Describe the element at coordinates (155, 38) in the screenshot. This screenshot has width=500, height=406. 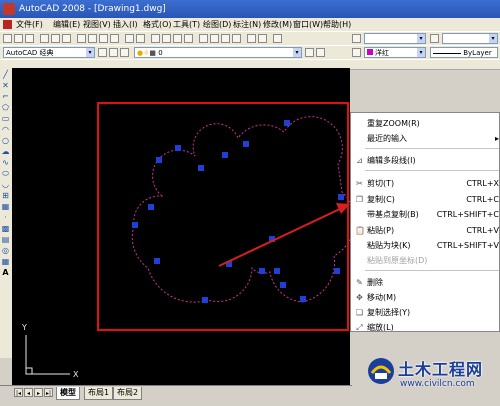
I see `pan-icon` at that location.